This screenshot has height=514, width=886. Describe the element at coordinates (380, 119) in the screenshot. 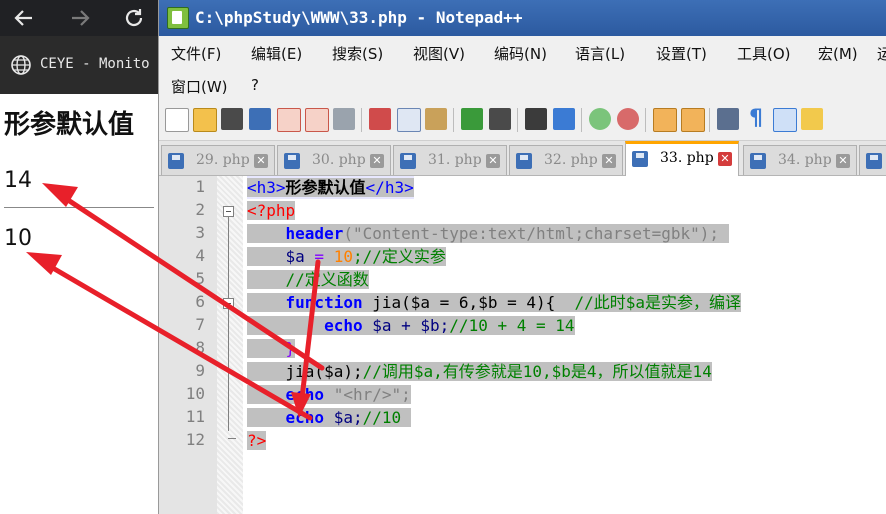

I see `cut-icon` at that location.